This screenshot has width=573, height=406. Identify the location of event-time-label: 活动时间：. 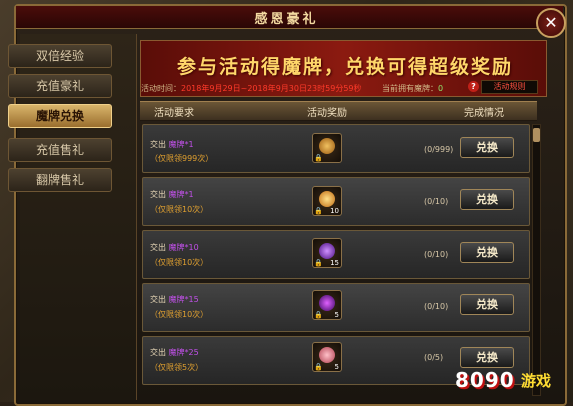
(161, 88).